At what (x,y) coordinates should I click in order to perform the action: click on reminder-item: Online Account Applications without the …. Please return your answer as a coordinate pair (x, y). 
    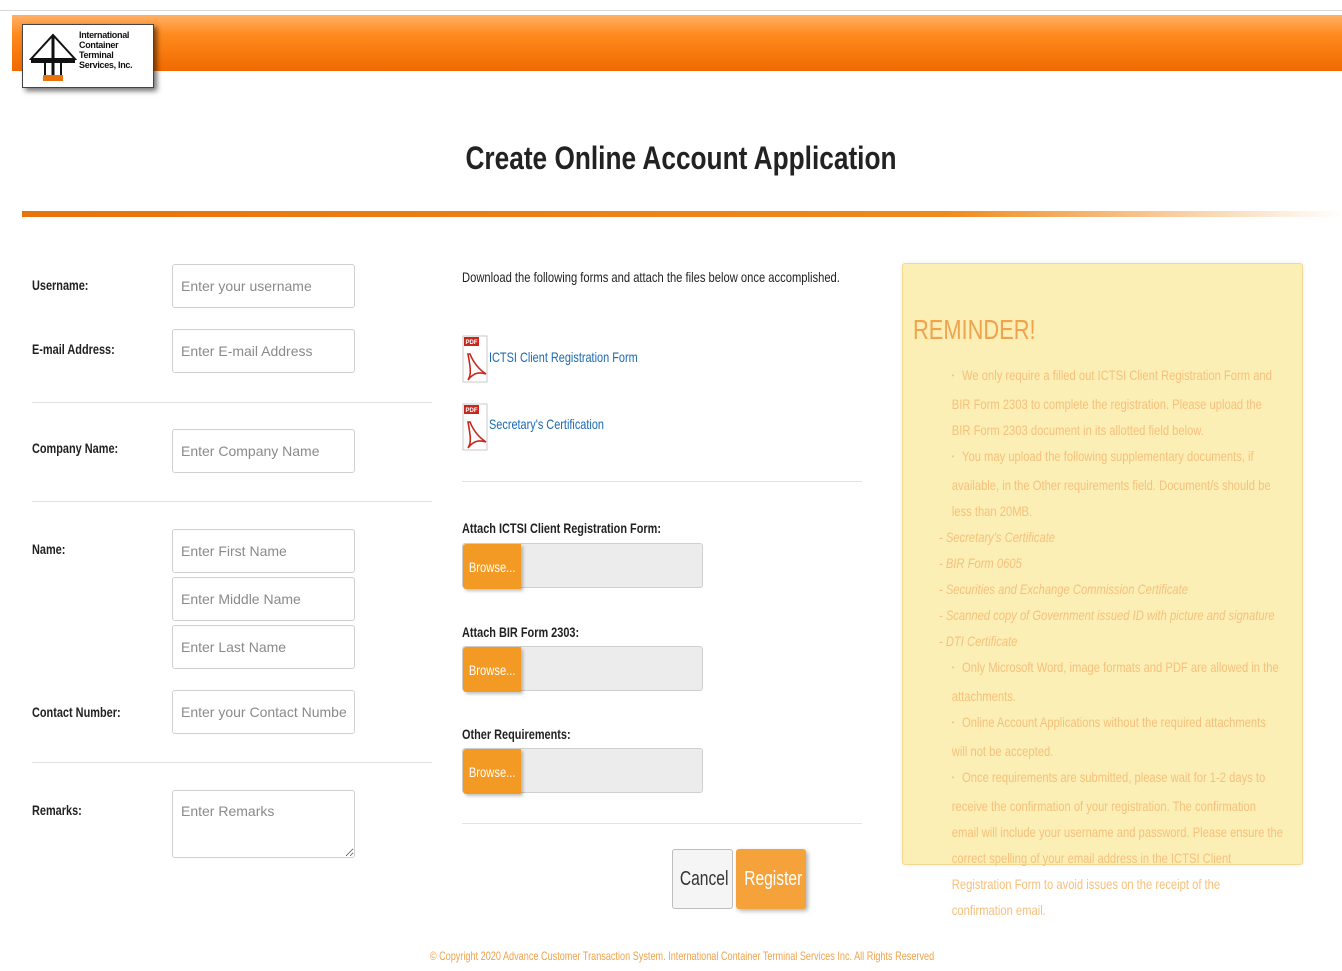
    Looking at the image, I should click on (1111, 736).